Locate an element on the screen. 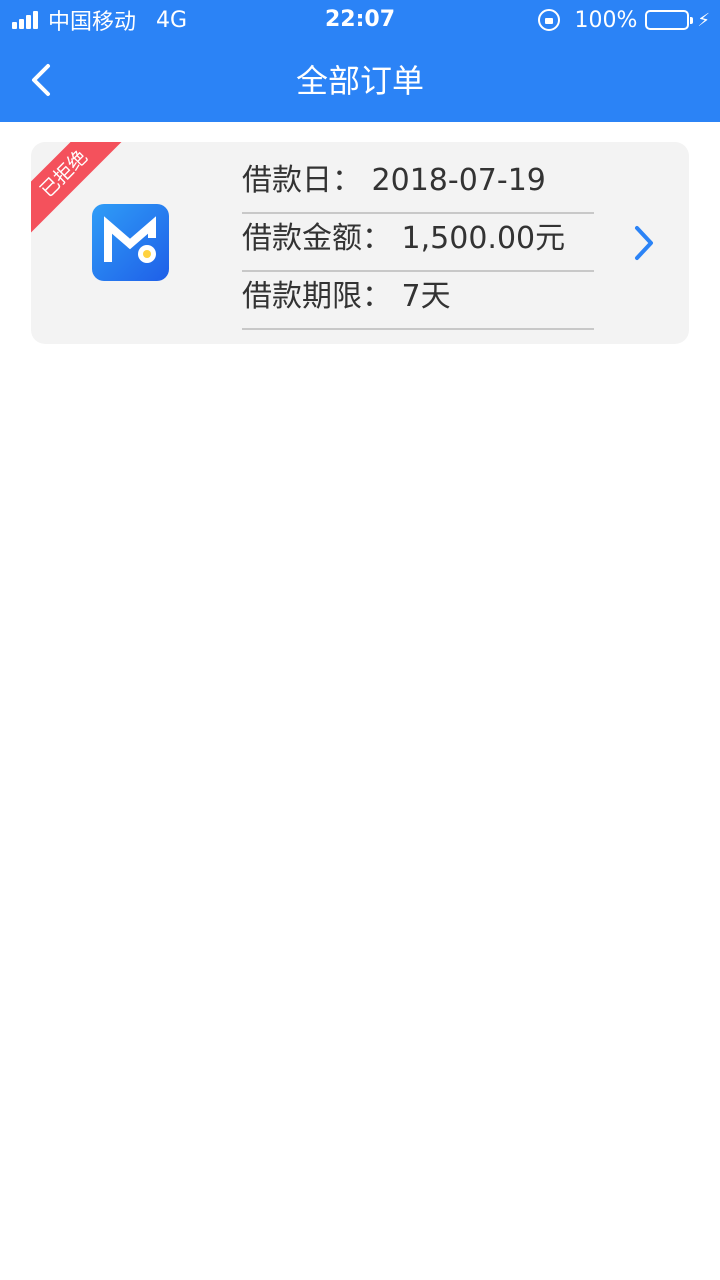 This screenshot has width=720, height=1280. status-left: 中国移动 4G is located at coordinates (100, 20).